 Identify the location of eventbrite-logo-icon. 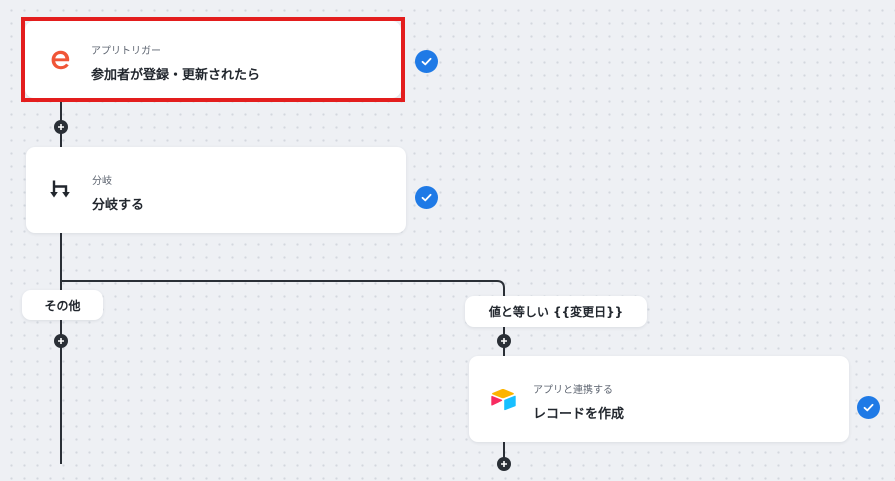
(60, 60).